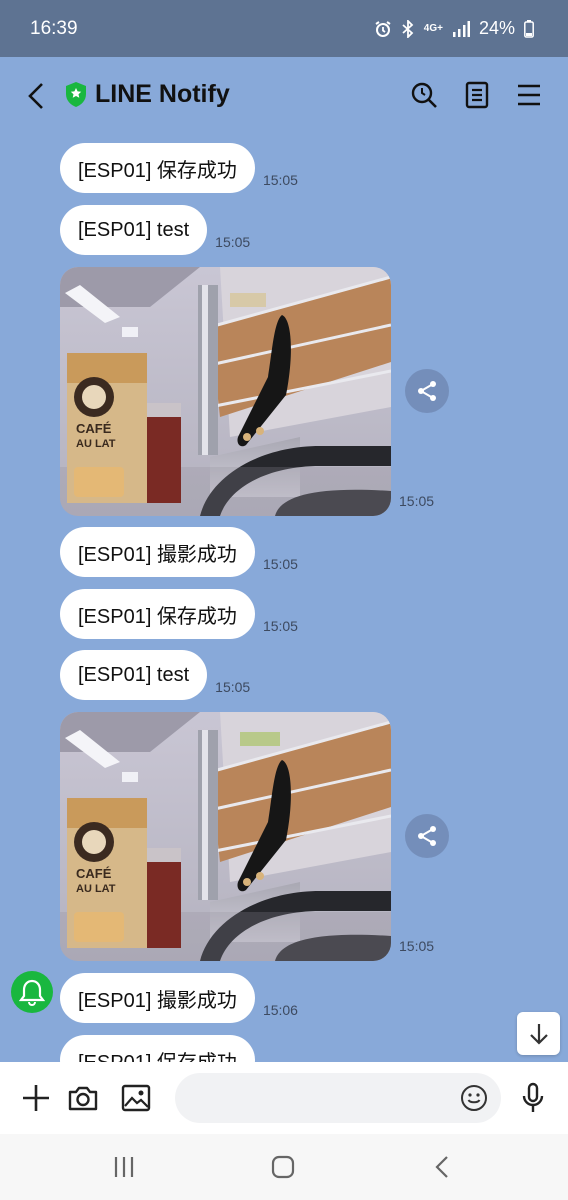  I want to click on voice-button, so click(533, 1098).